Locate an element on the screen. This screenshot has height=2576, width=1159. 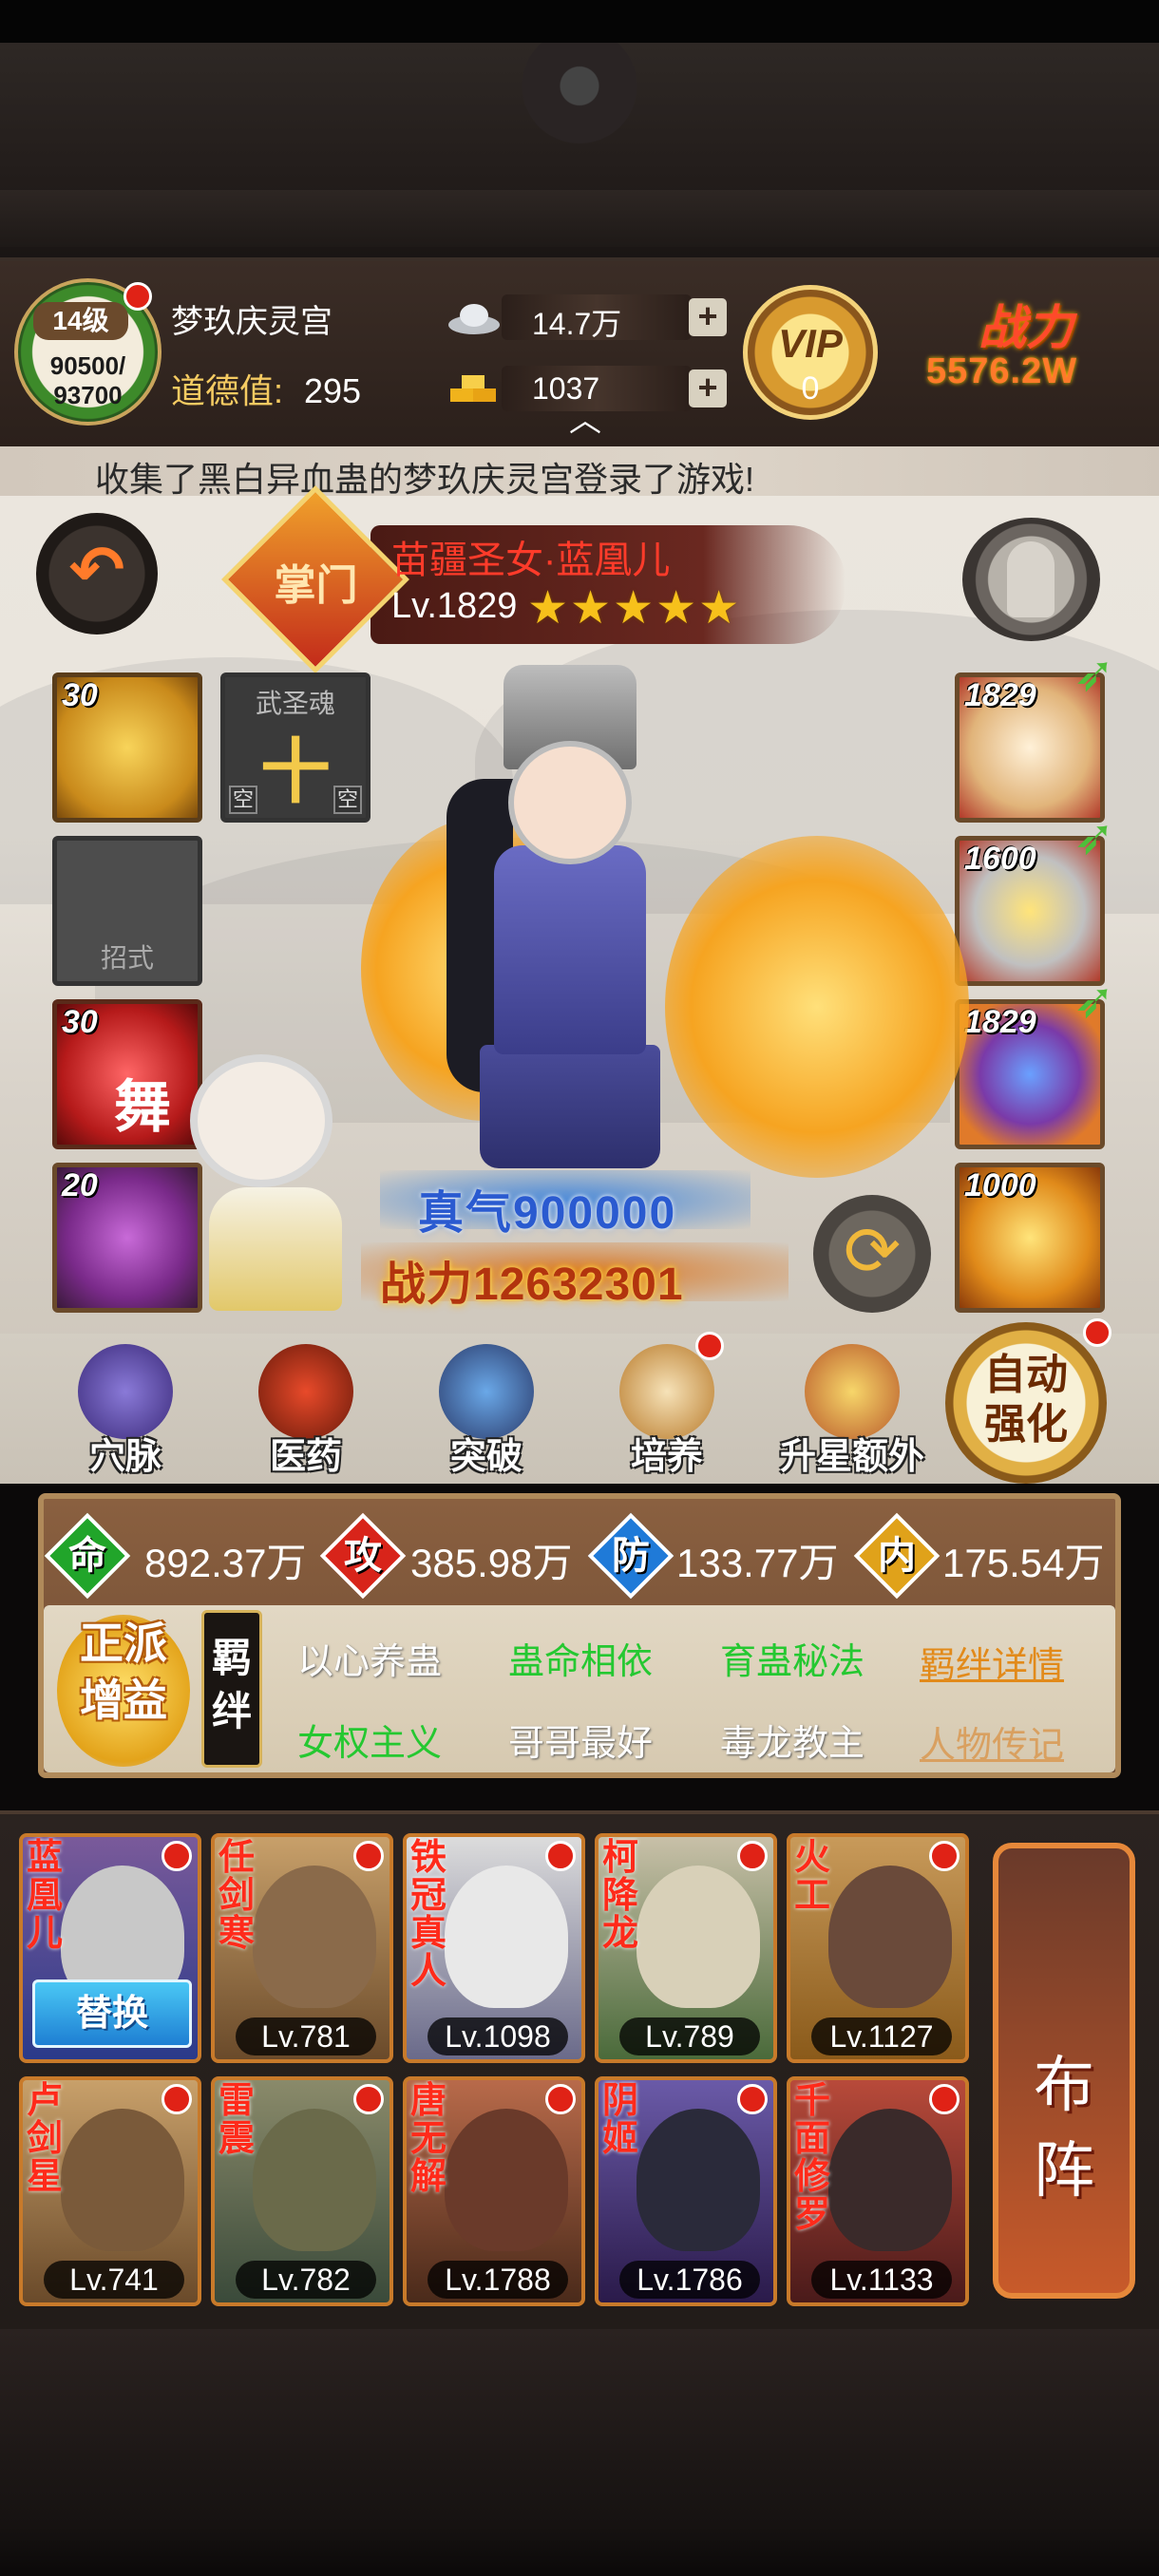
scroll-icon is located at coordinates (666, 1391).